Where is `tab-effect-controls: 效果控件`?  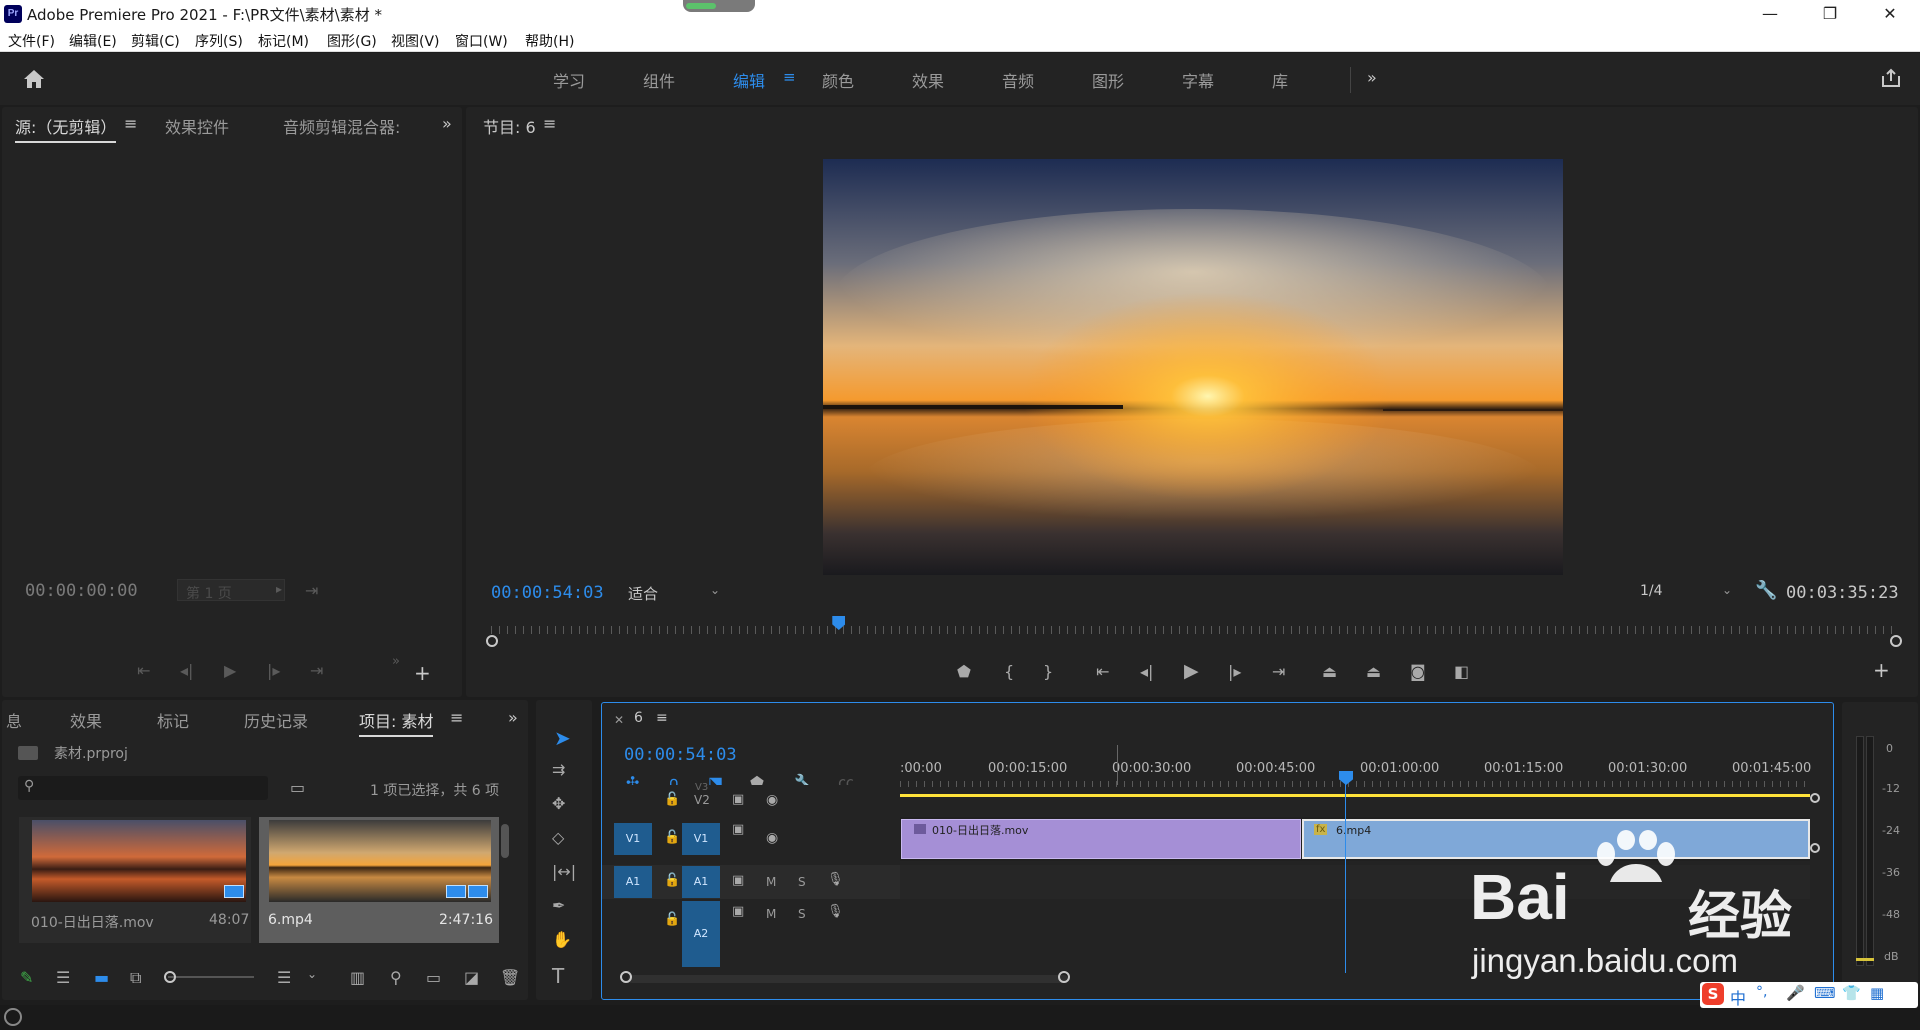 tab-effect-controls: 效果控件 is located at coordinates (197, 126).